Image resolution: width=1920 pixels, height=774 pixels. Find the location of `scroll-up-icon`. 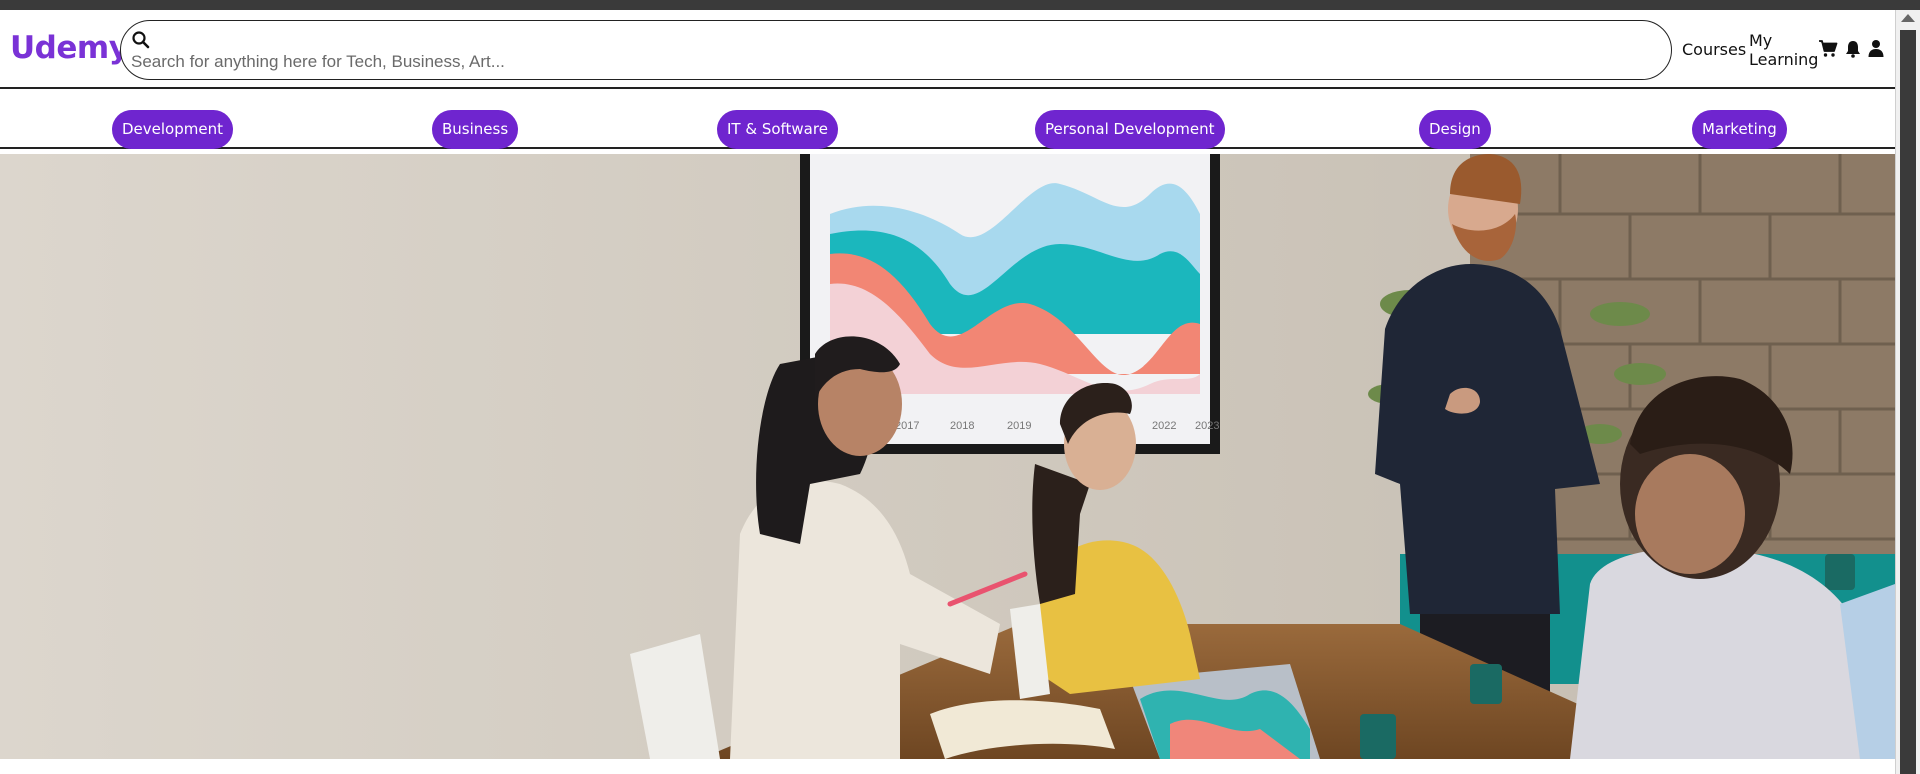

scroll-up-icon is located at coordinates (1908, 18).